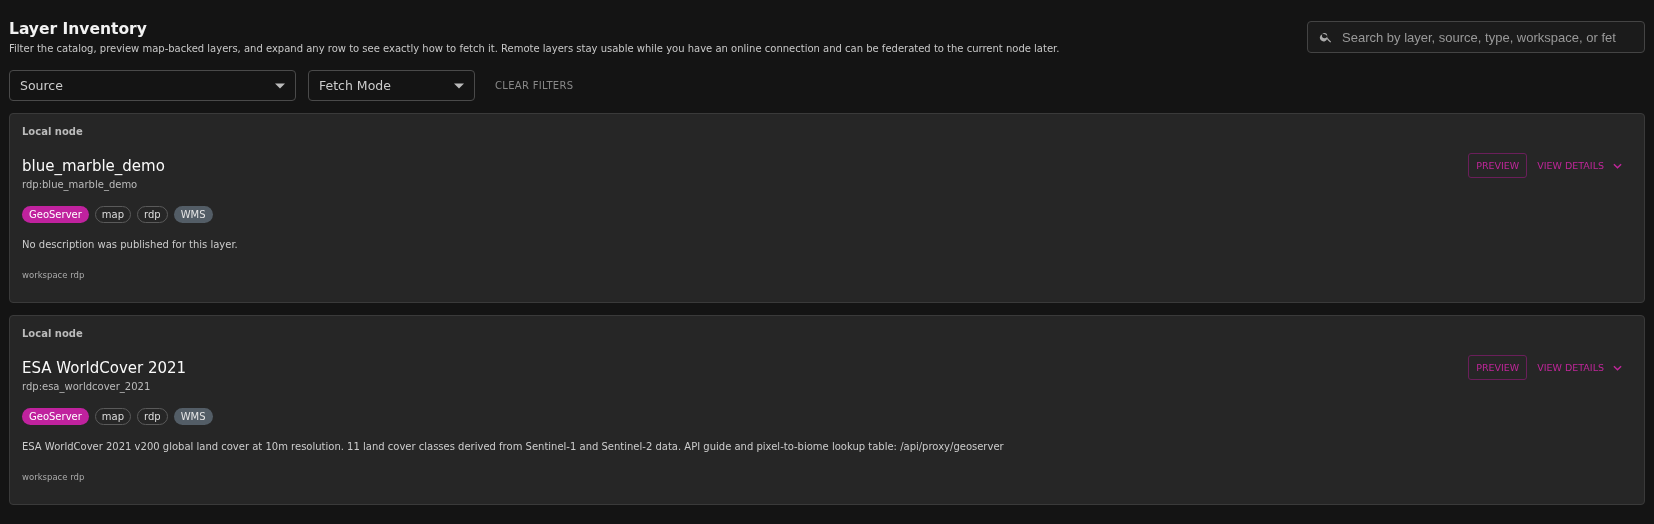 The image size is (1654, 524). Describe the element at coordinates (534, 48) in the screenshot. I see `page-description: Filter the catalog, preview map-backed layers, and expand any row to see exactly how to fetch it. Remote layers stay usable while you have an online connection and can be federated to the current node later.` at that location.